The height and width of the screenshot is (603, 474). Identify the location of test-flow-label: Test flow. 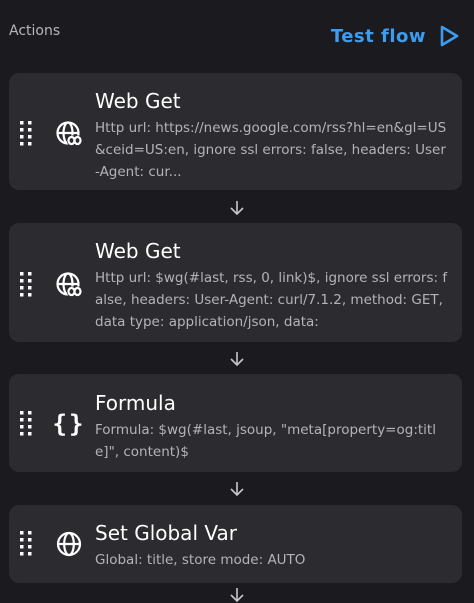
(378, 36).